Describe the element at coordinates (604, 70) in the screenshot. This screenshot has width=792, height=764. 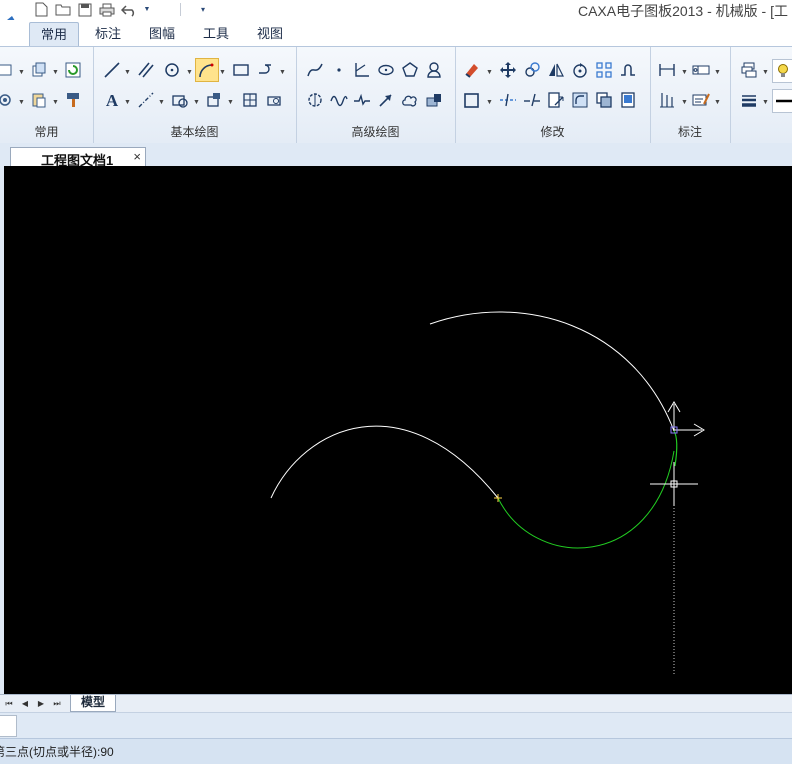
I see `array-icon` at that location.